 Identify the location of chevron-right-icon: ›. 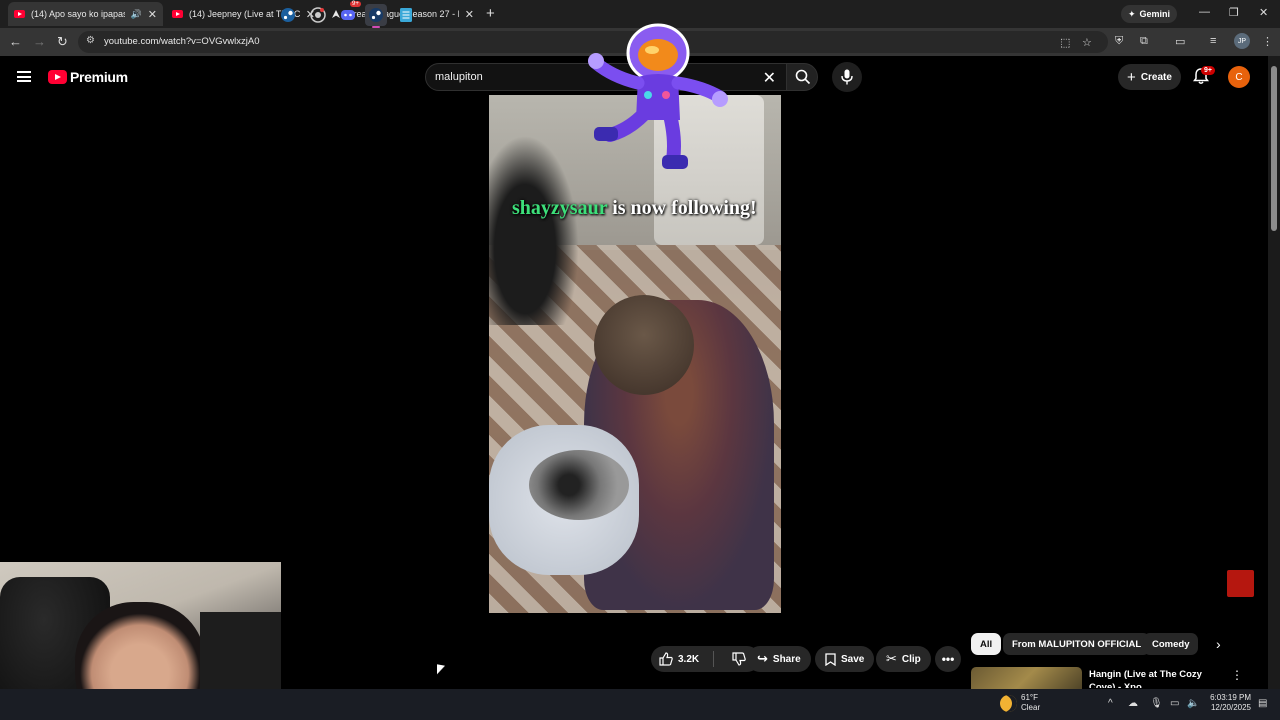
(1218, 644).